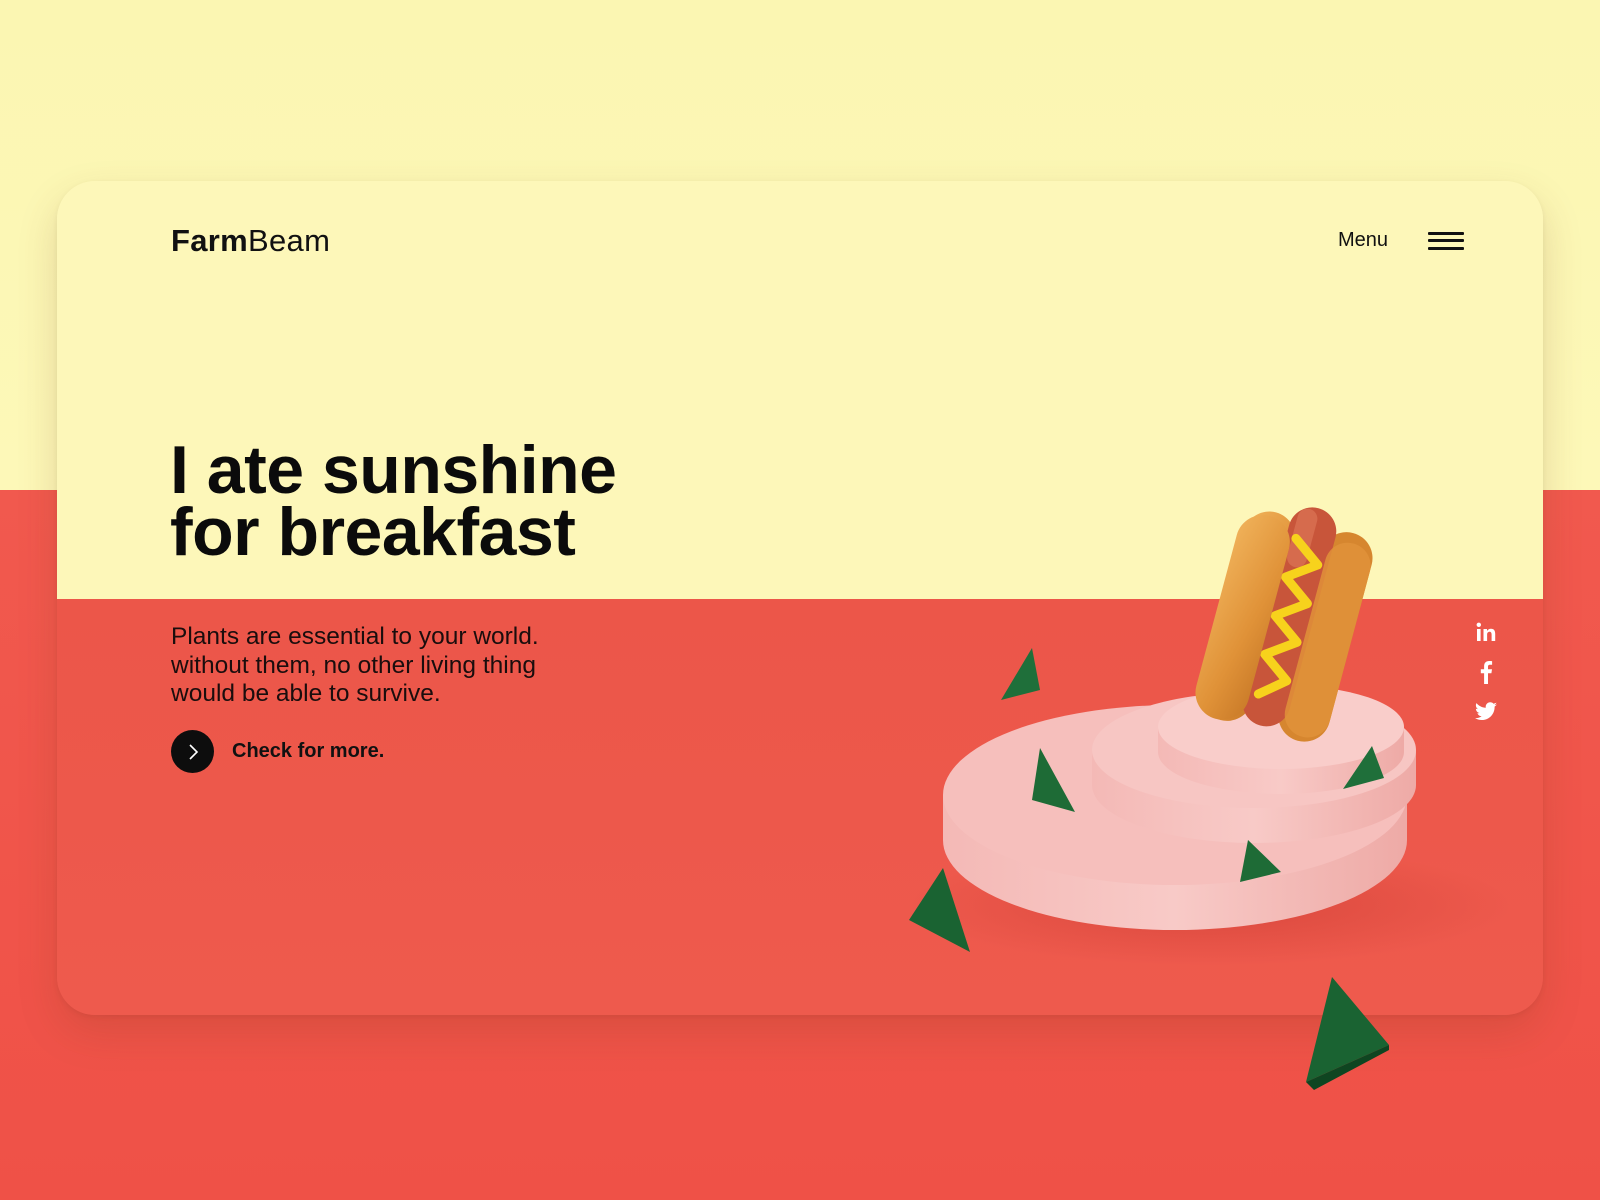  I want to click on menu-label: Menu, so click(1362, 240).